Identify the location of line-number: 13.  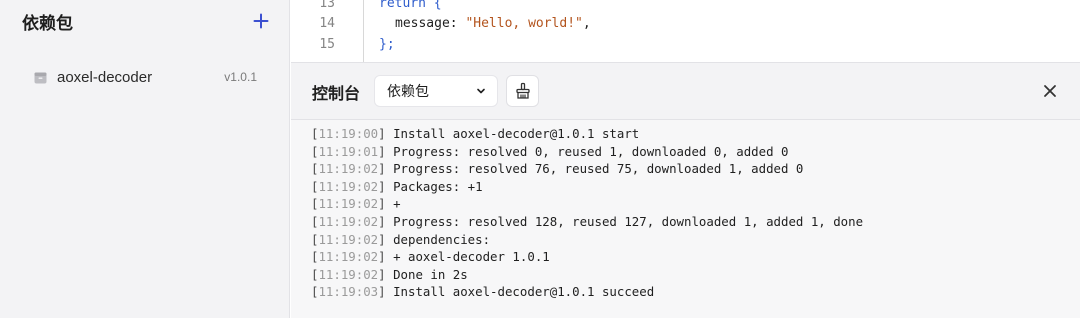
(327, 5).